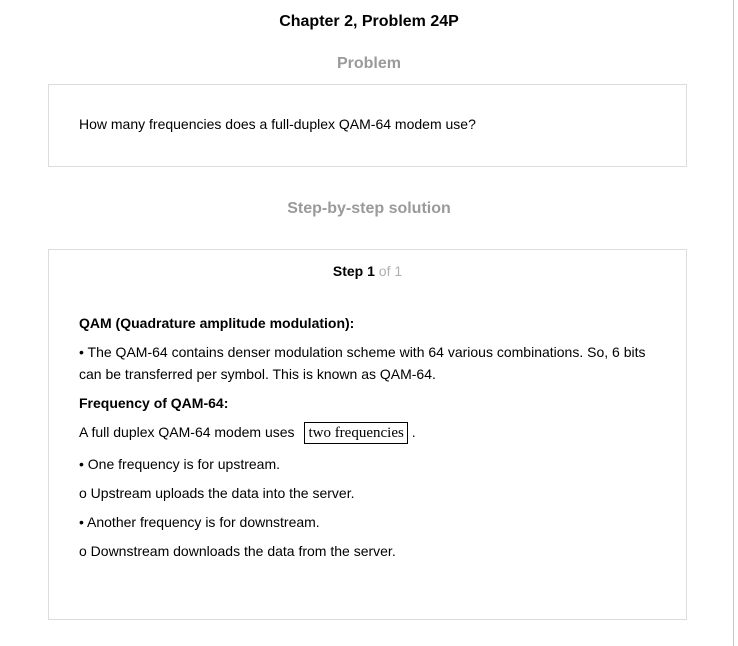  I want to click on answer-prefix: A full duplex QAM-64 modem uses, so click(187, 432).